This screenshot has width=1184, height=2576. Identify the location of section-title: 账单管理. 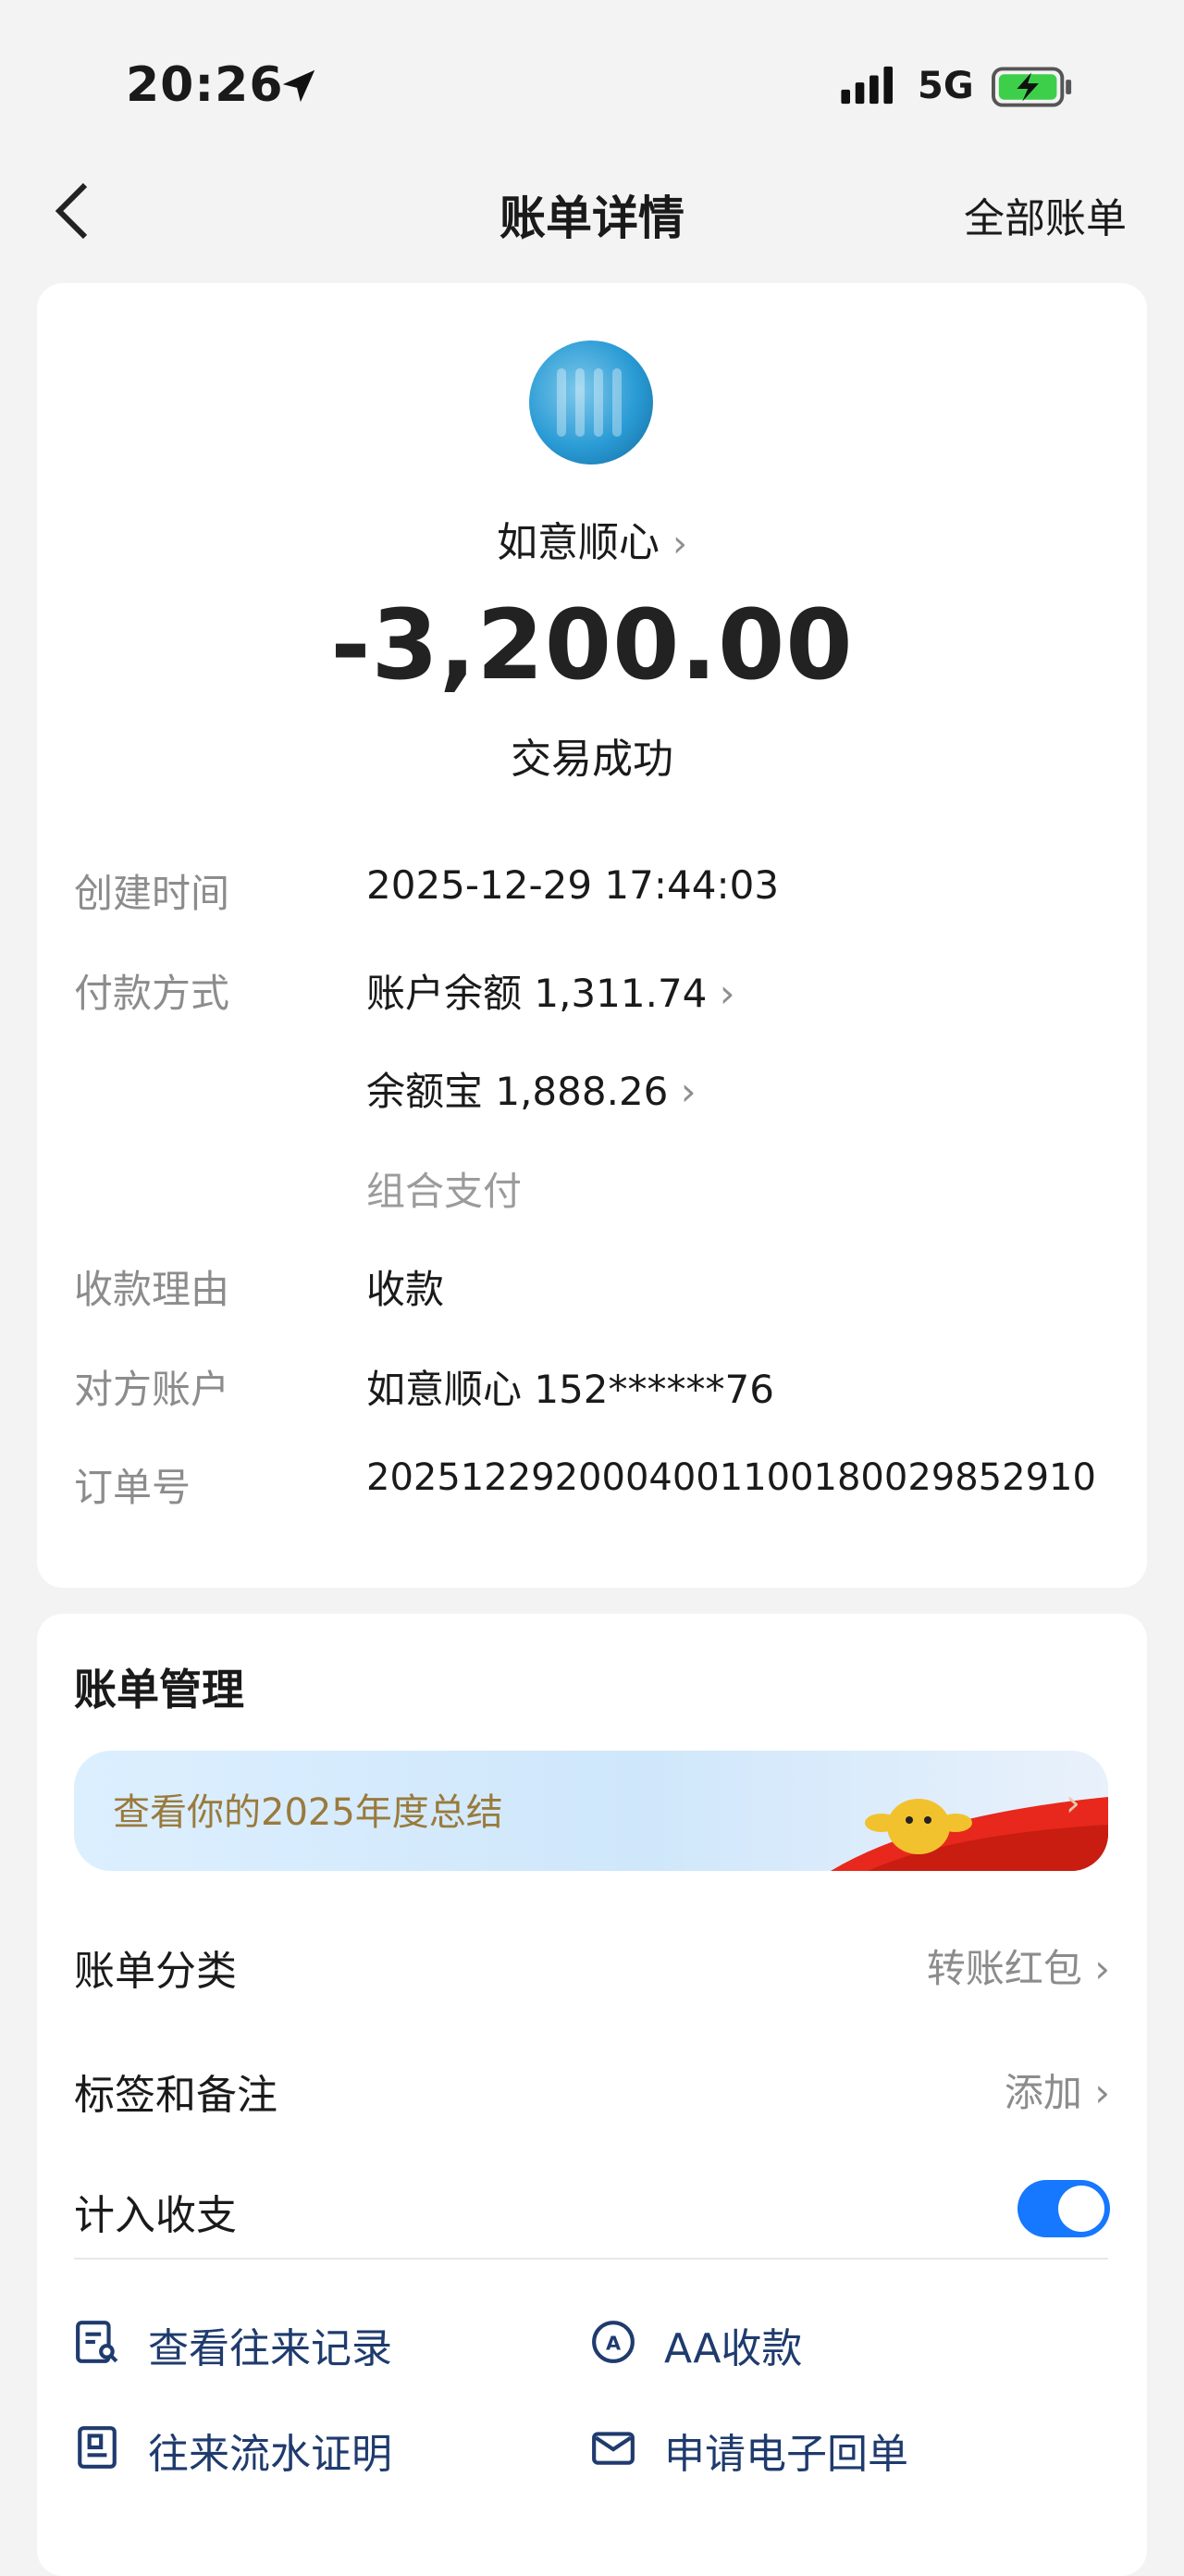
(159, 1690).